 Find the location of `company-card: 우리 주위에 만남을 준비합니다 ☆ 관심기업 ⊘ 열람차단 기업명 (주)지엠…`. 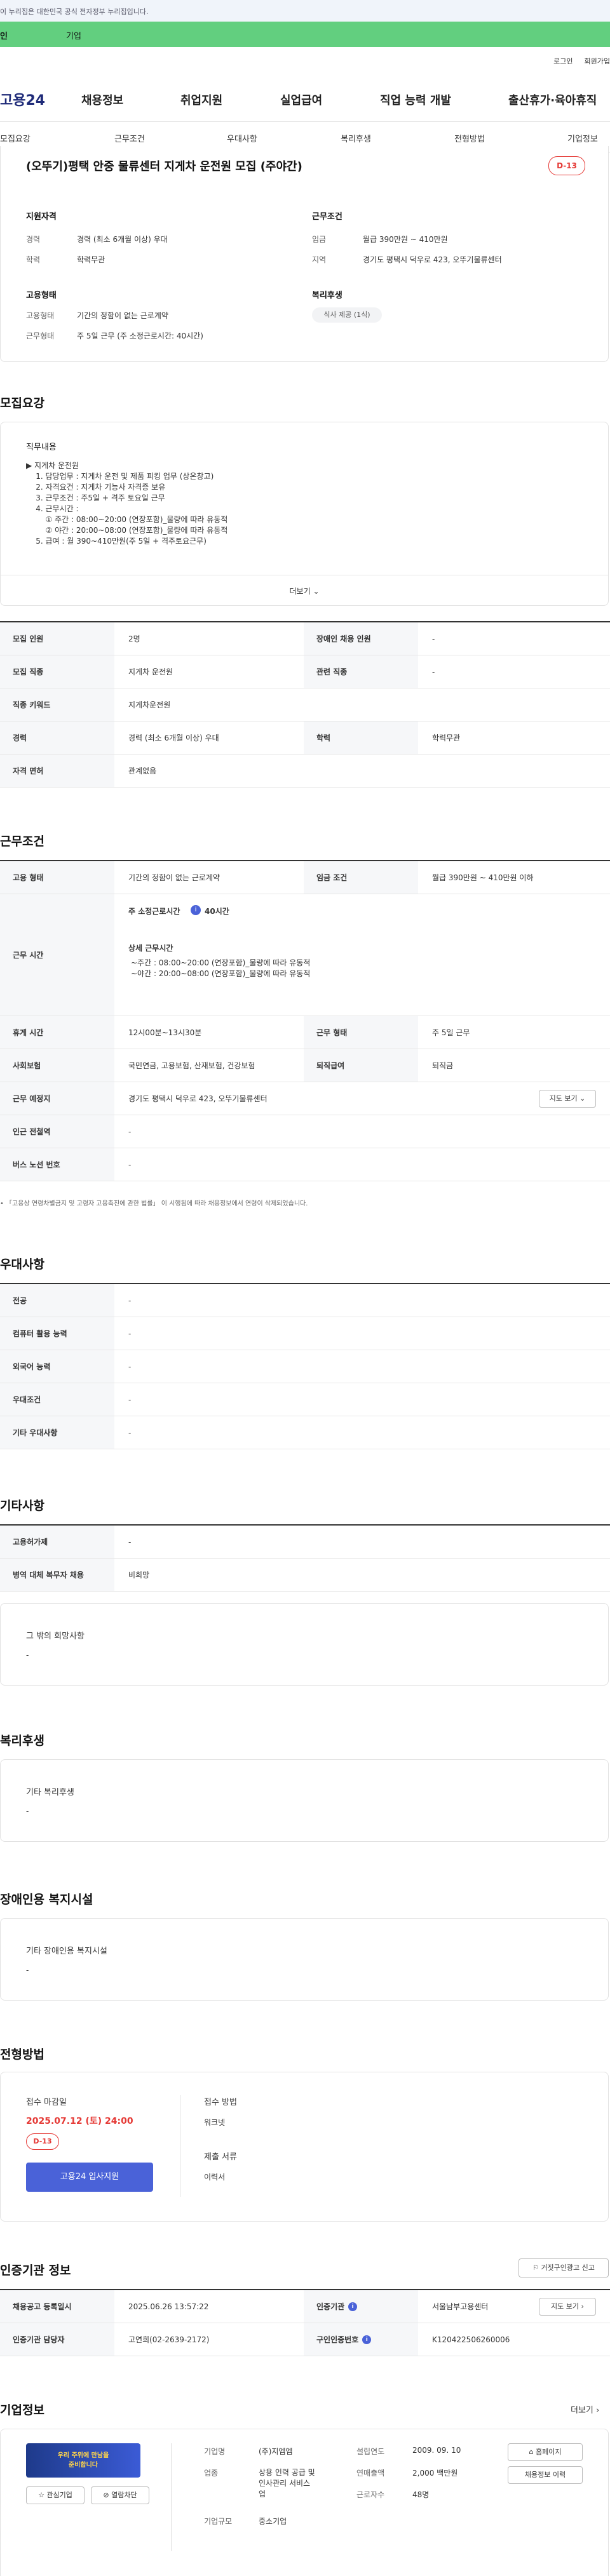

company-card: 우리 주위에 만남을 준비합니다 ☆ 관심기업 ⊘ 열람차단 기업명 (주)지엠… is located at coordinates (304, 2502).